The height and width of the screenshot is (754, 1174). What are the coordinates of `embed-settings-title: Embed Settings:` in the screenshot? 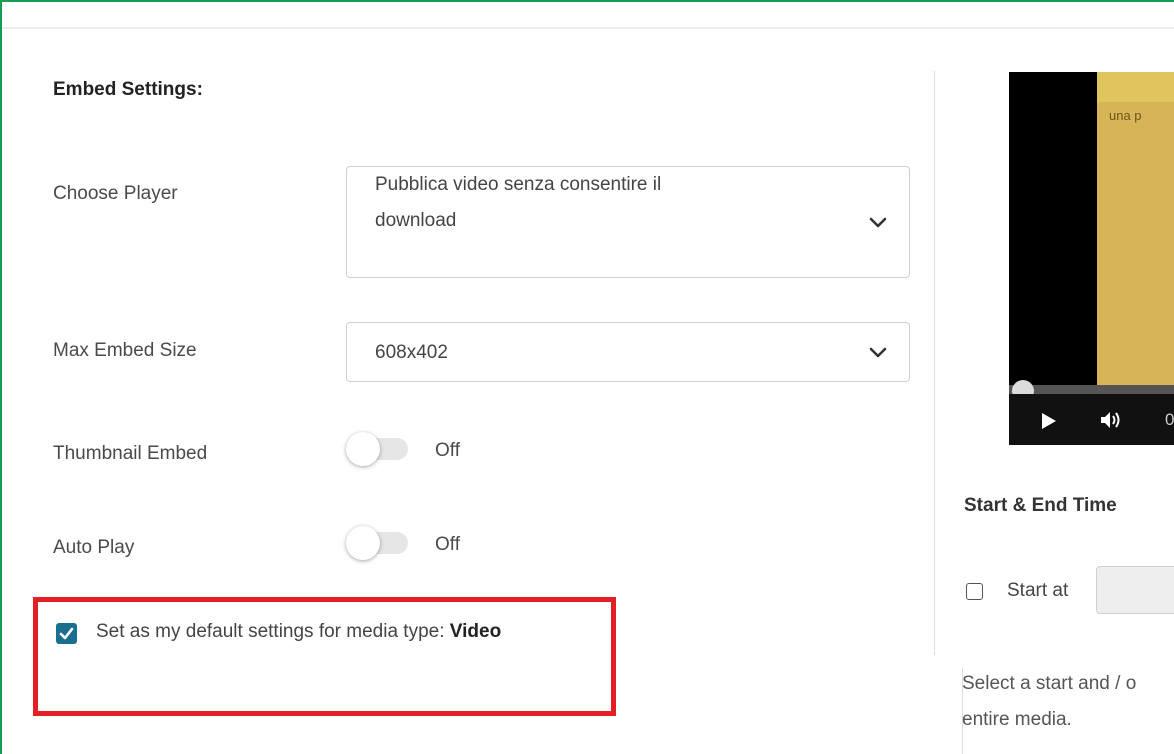 It's located at (128, 89).